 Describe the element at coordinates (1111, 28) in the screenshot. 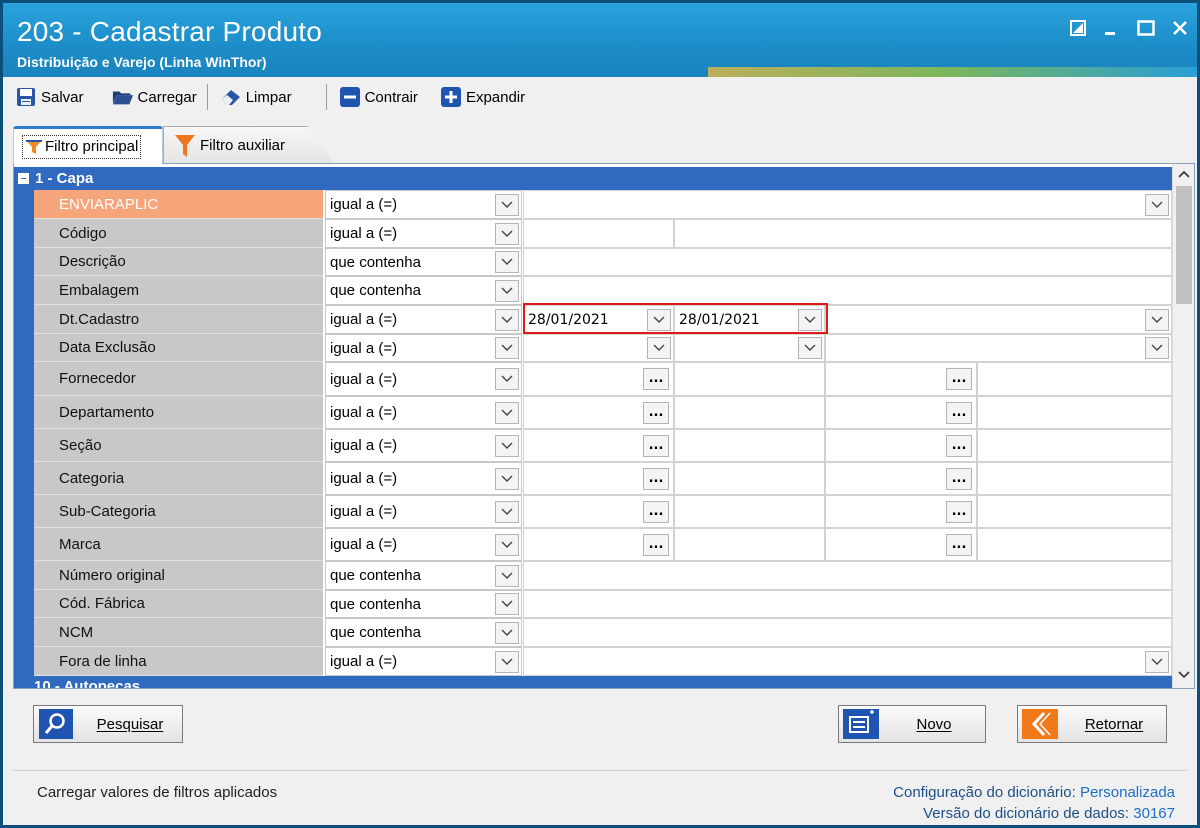

I see `minimize-icon` at that location.